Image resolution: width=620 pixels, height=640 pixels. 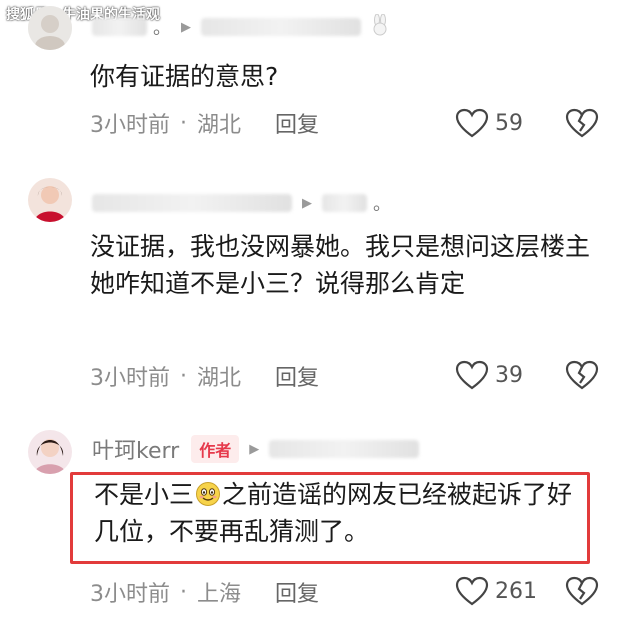 What do you see at coordinates (184, 76) in the screenshot?
I see `comment-text: 你有证据的意思?` at bounding box center [184, 76].